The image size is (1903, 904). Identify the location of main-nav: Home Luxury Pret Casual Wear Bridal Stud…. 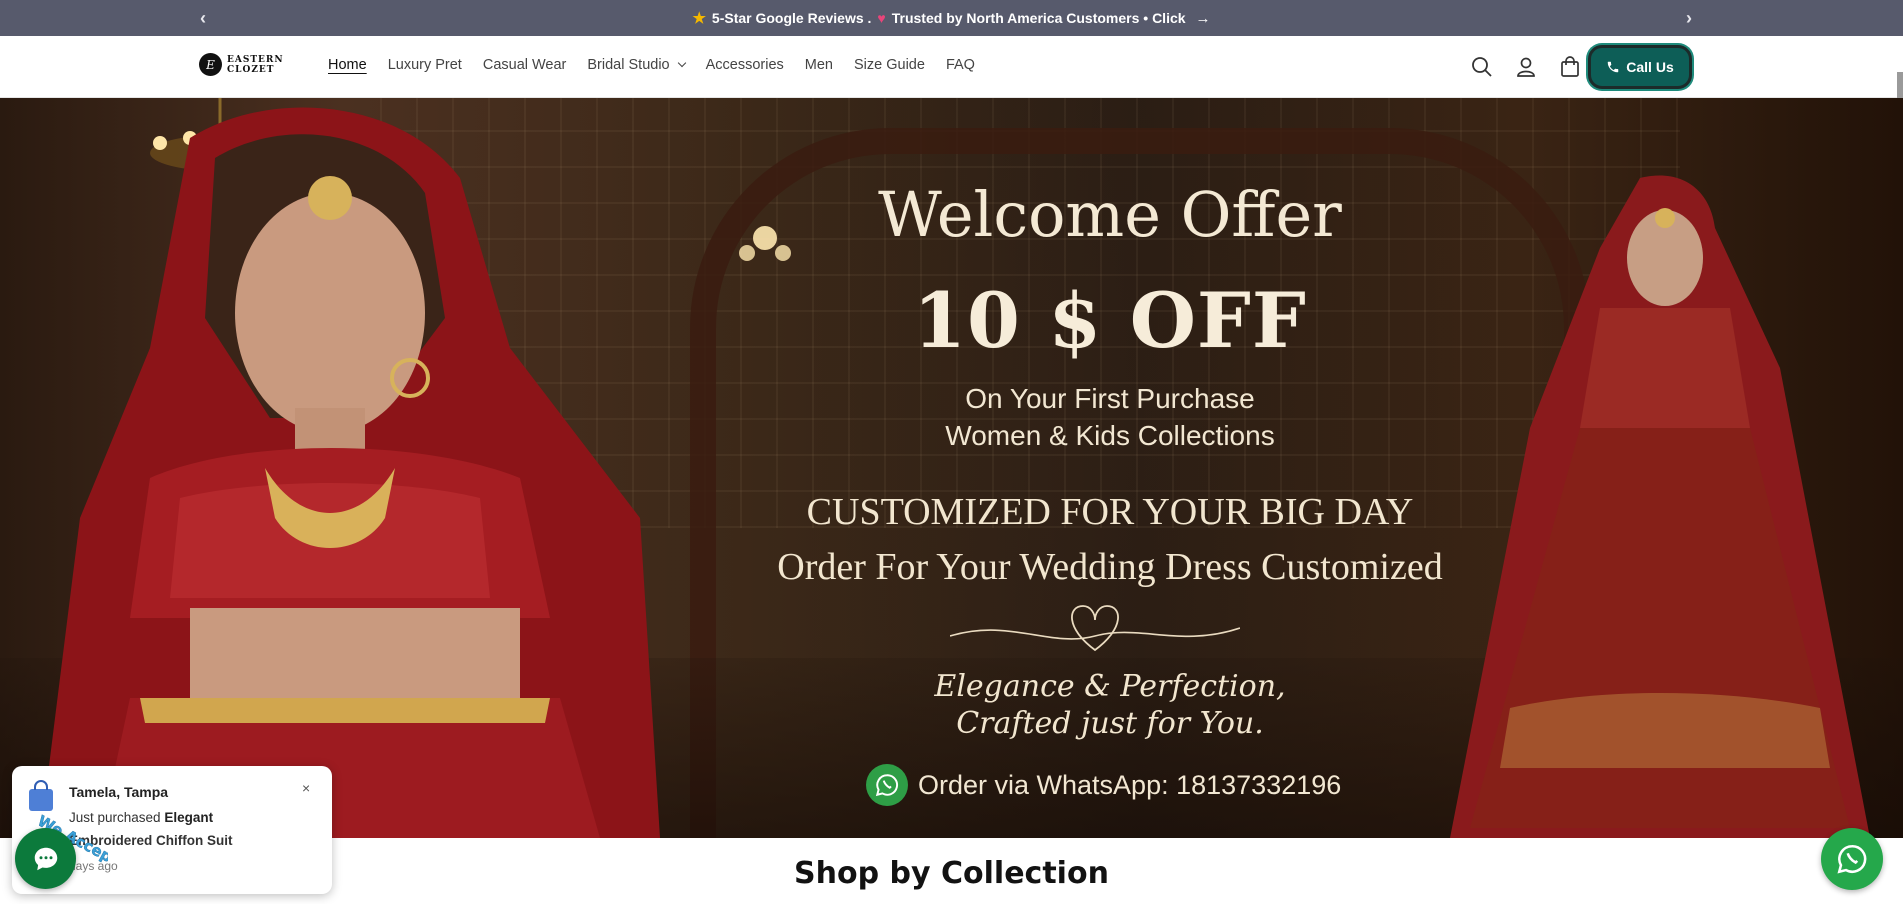
(662, 65).